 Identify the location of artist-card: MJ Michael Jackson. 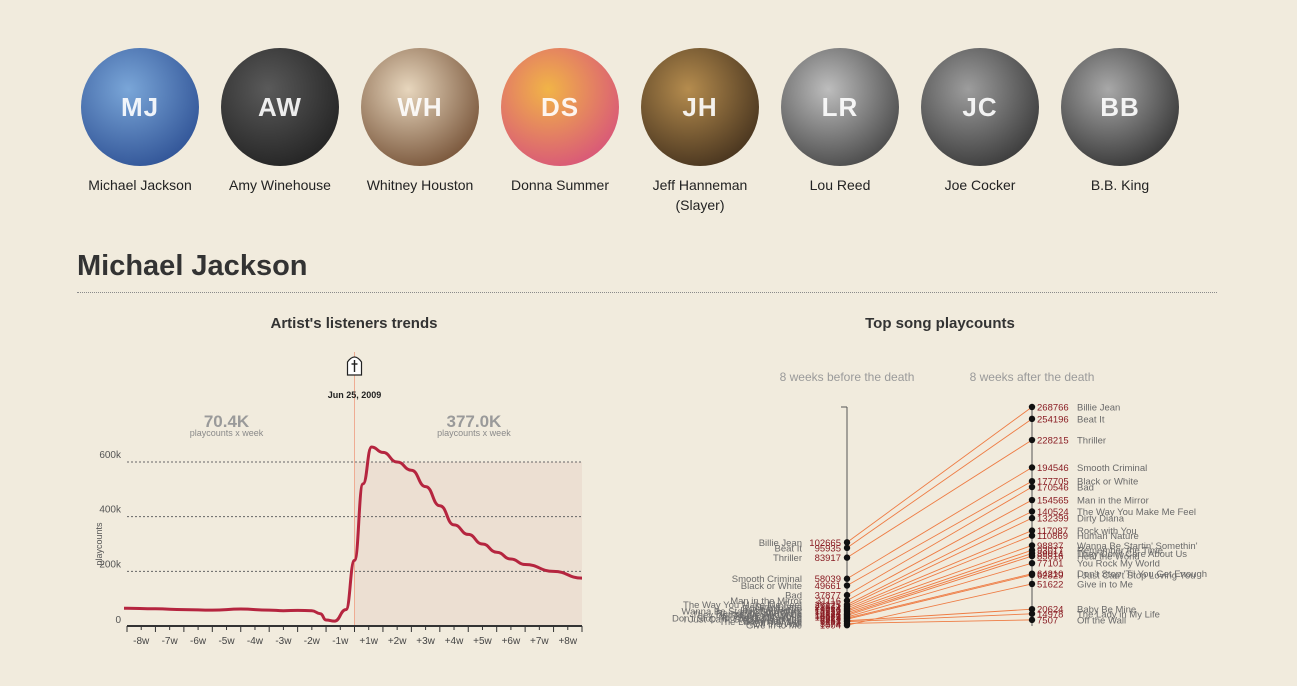
(140, 131).